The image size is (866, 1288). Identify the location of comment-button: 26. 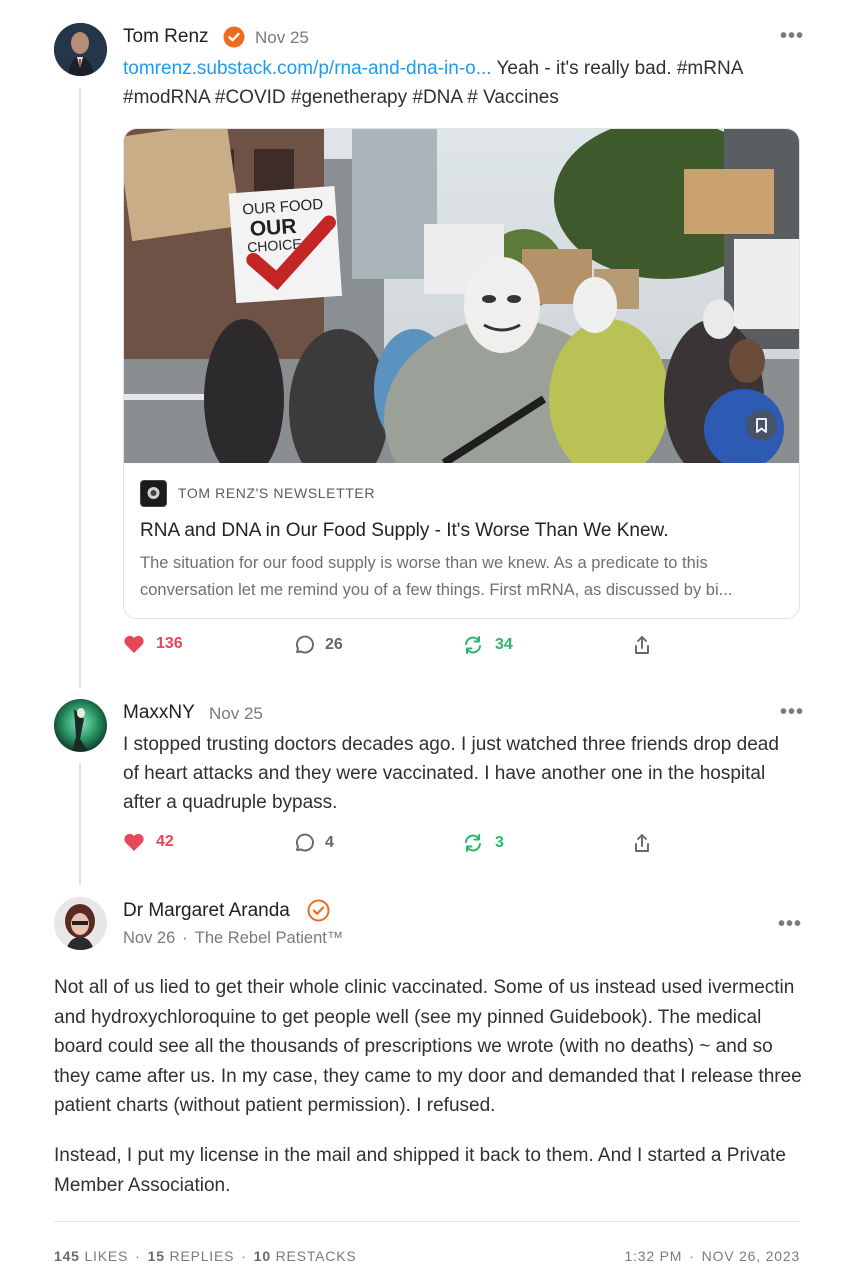
(317, 645).